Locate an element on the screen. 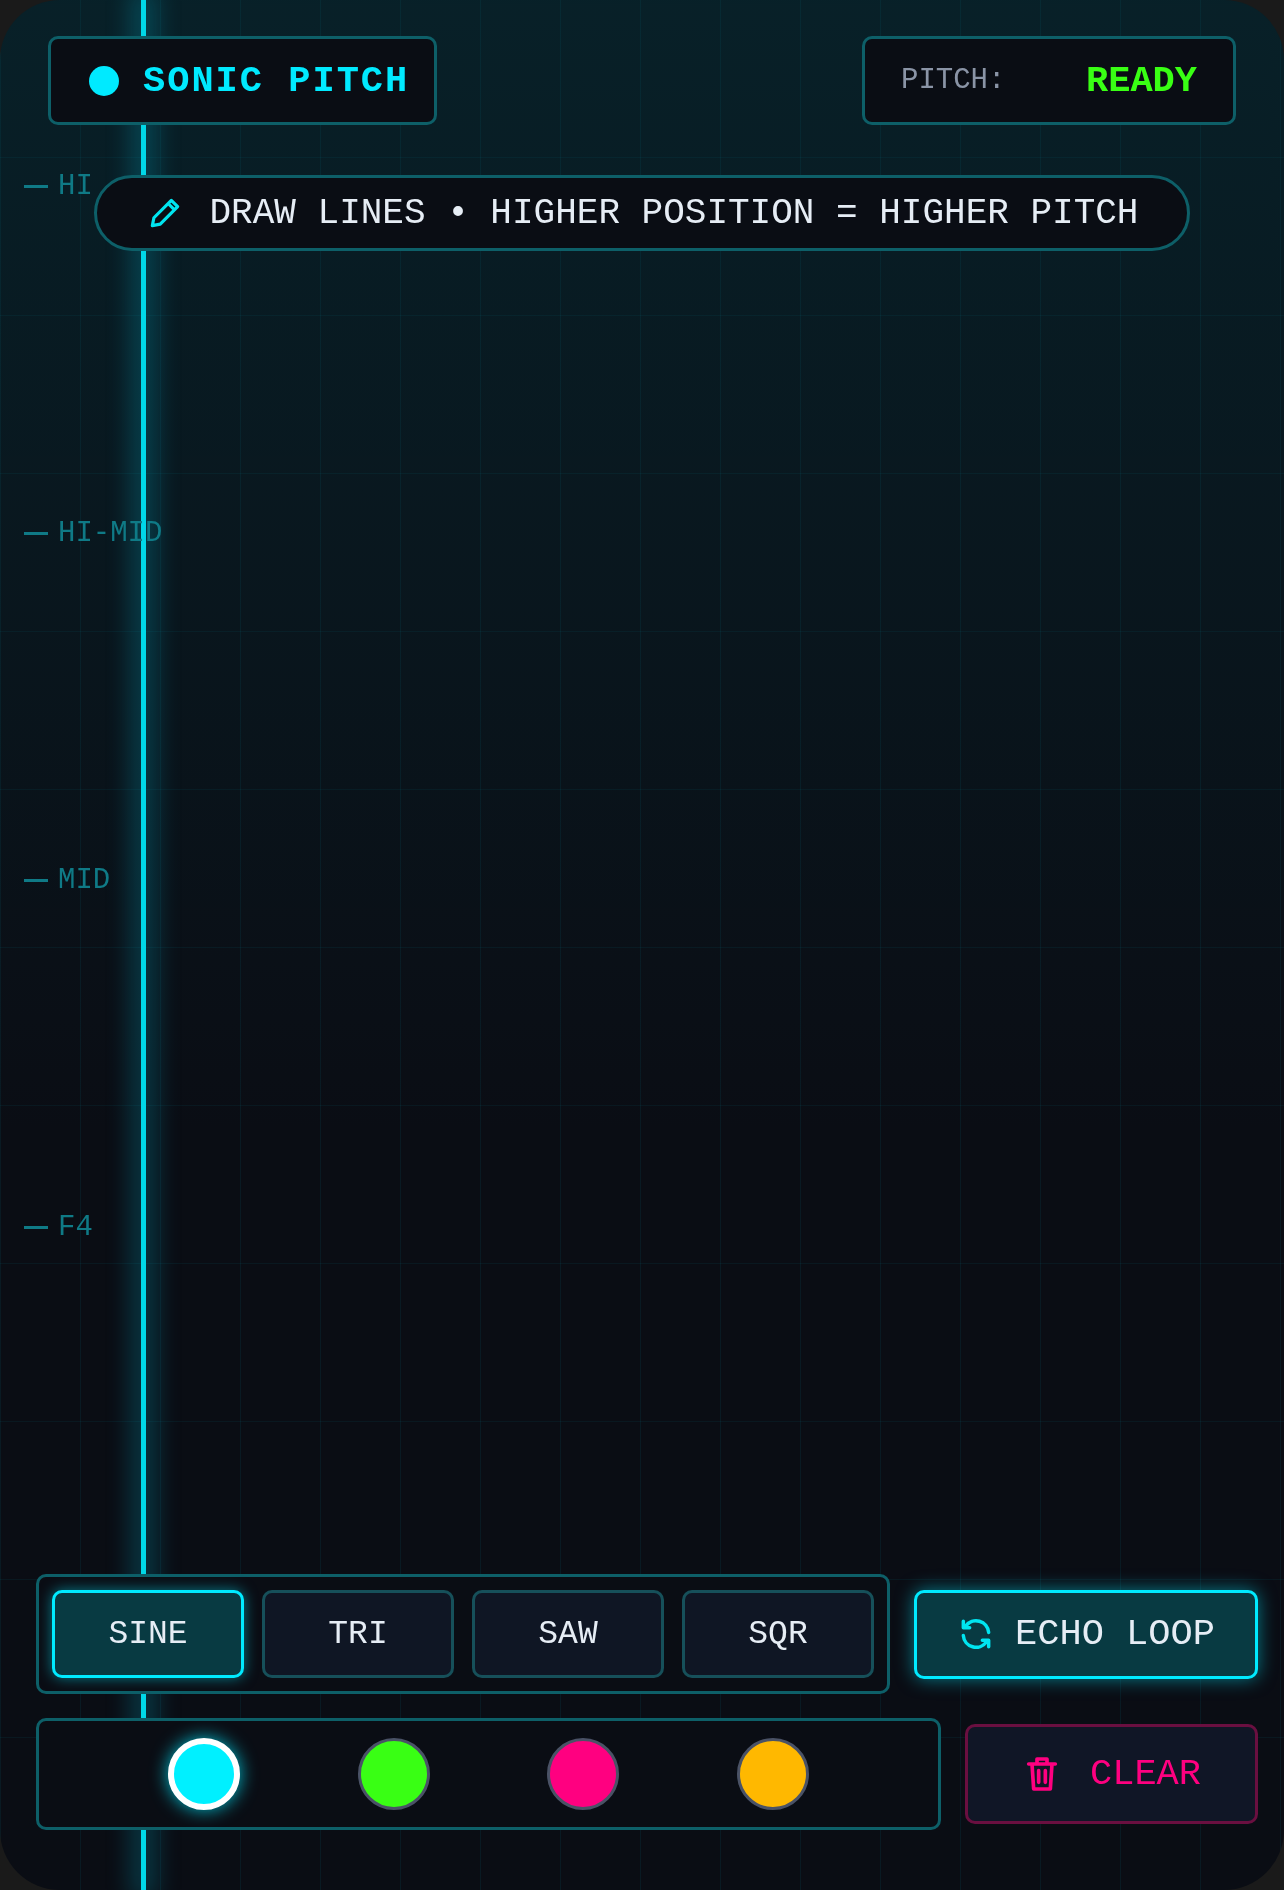 The width and height of the screenshot is (1284, 1890). waveform-button: SAW is located at coordinates (568, 1634).